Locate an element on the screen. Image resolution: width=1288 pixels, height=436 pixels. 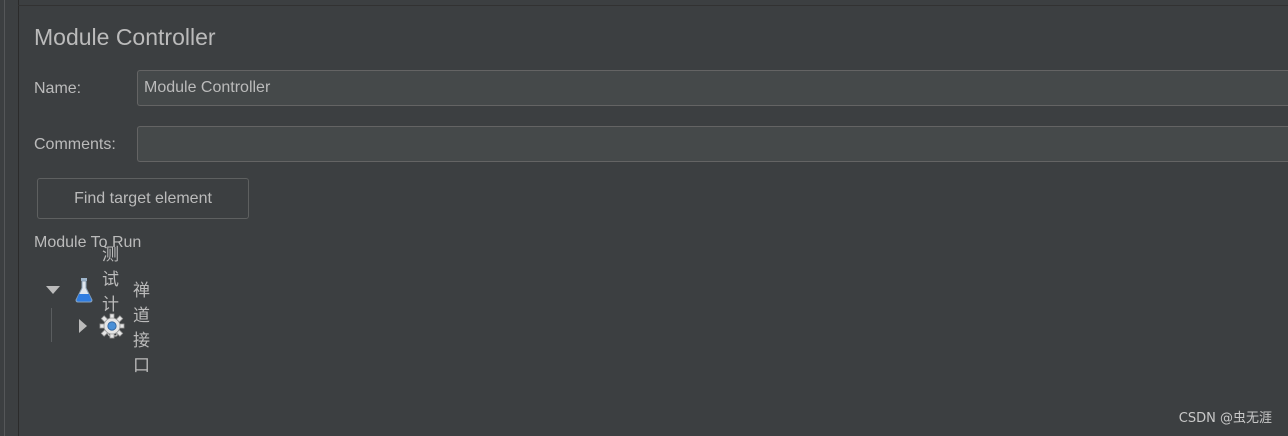
tree-node-child: 禅道接口 is located at coordinates (115, 328).